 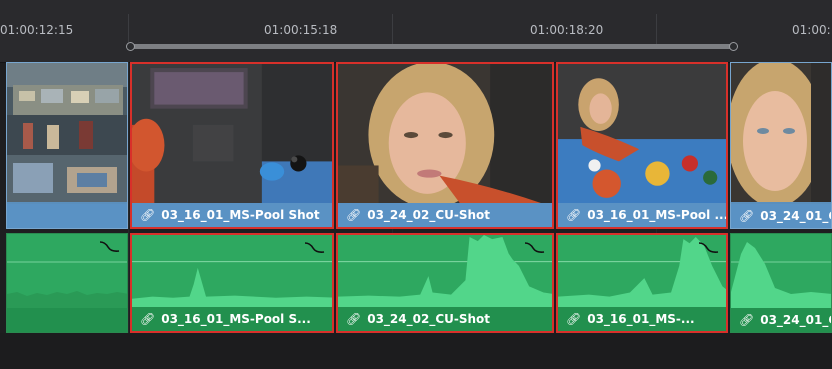 I want to click on range-start-handle, so click(x=130, y=46).